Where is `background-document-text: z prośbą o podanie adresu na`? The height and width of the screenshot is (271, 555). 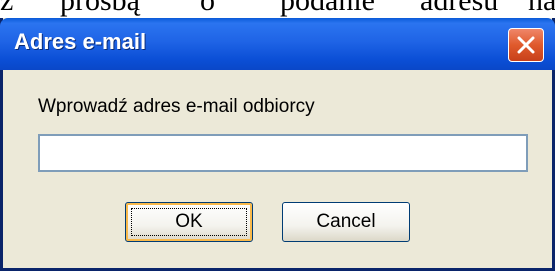 background-document-text: z prośbą o podanie adresu na is located at coordinates (277, 9).